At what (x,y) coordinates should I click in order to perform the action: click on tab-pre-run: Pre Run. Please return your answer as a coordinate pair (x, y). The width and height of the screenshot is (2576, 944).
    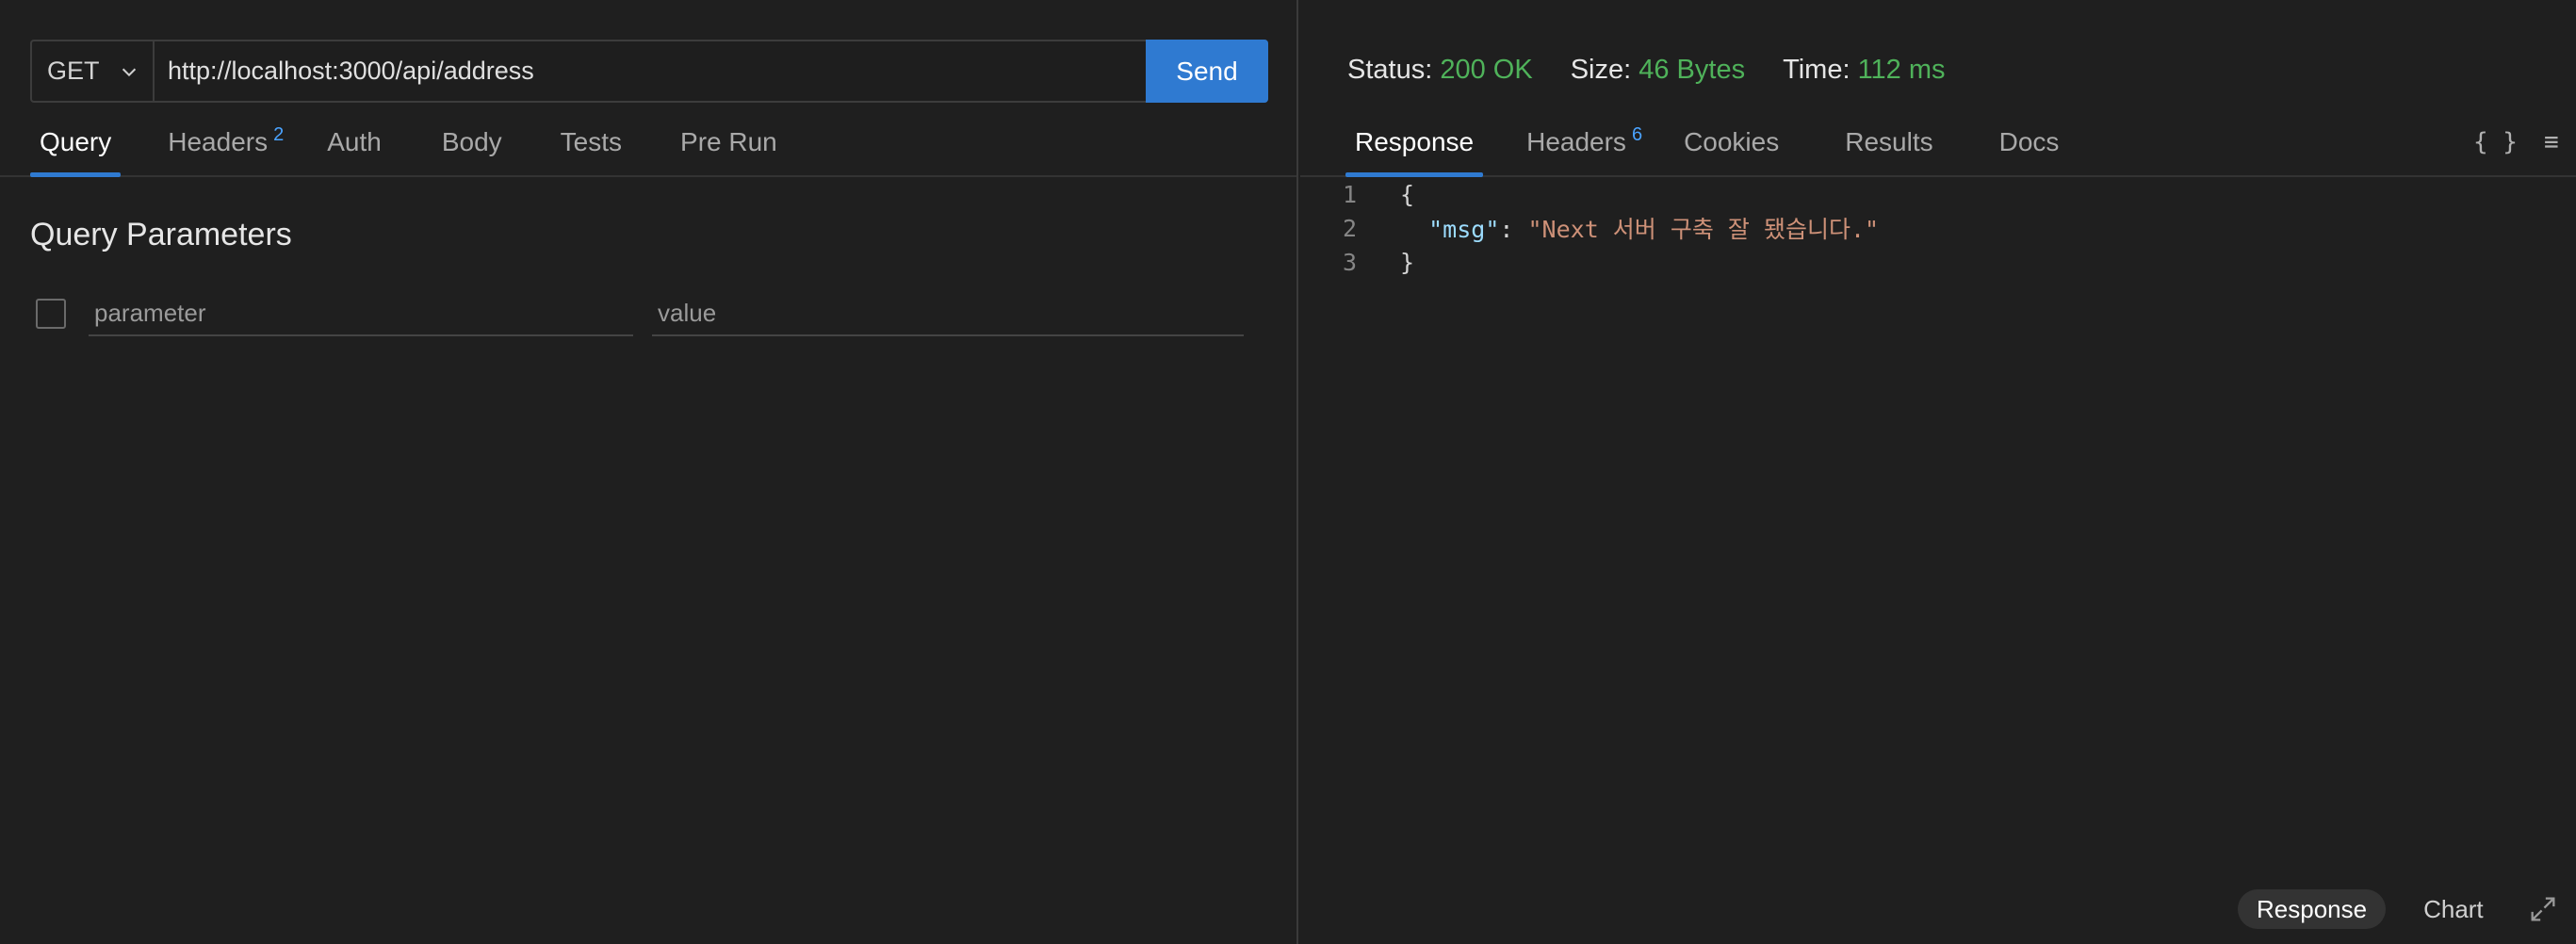
    Looking at the image, I should click on (729, 142).